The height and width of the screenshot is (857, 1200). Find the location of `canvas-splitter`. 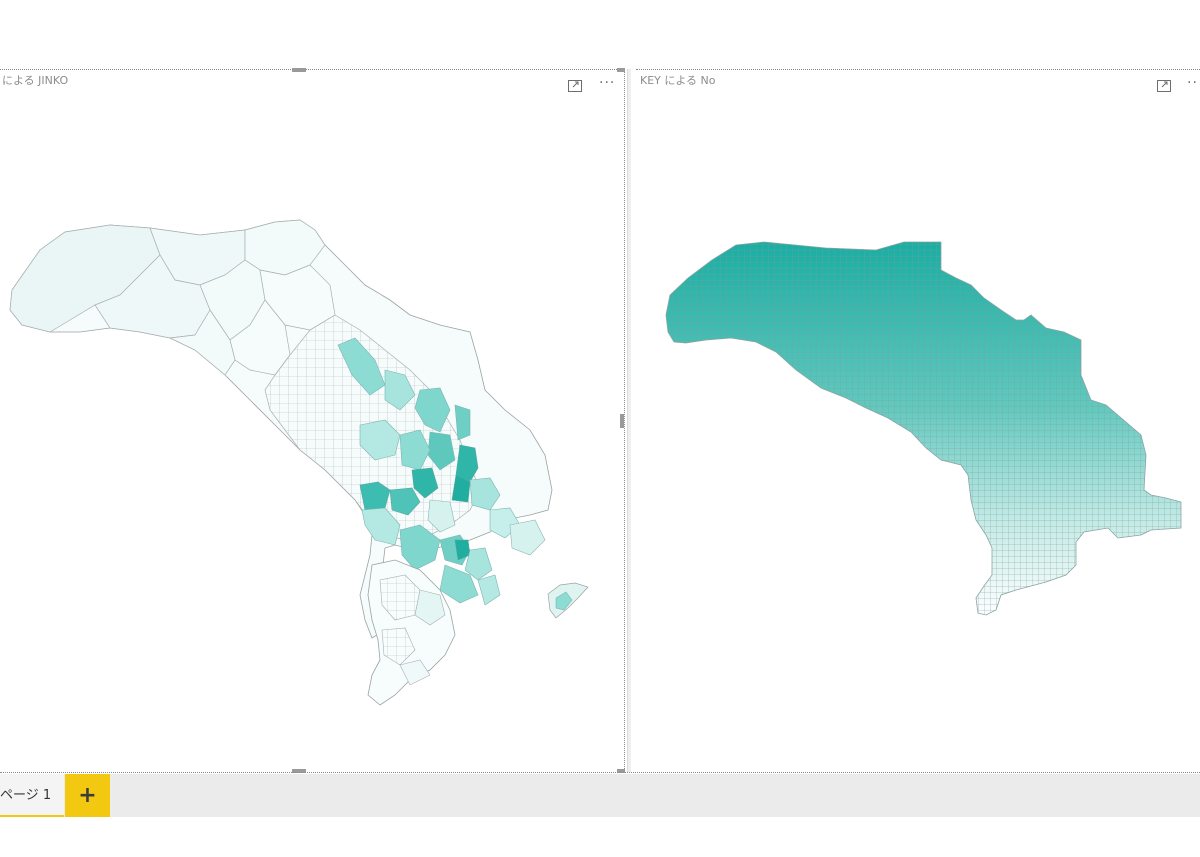

canvas-splitter is located at coordinates (629, 420).